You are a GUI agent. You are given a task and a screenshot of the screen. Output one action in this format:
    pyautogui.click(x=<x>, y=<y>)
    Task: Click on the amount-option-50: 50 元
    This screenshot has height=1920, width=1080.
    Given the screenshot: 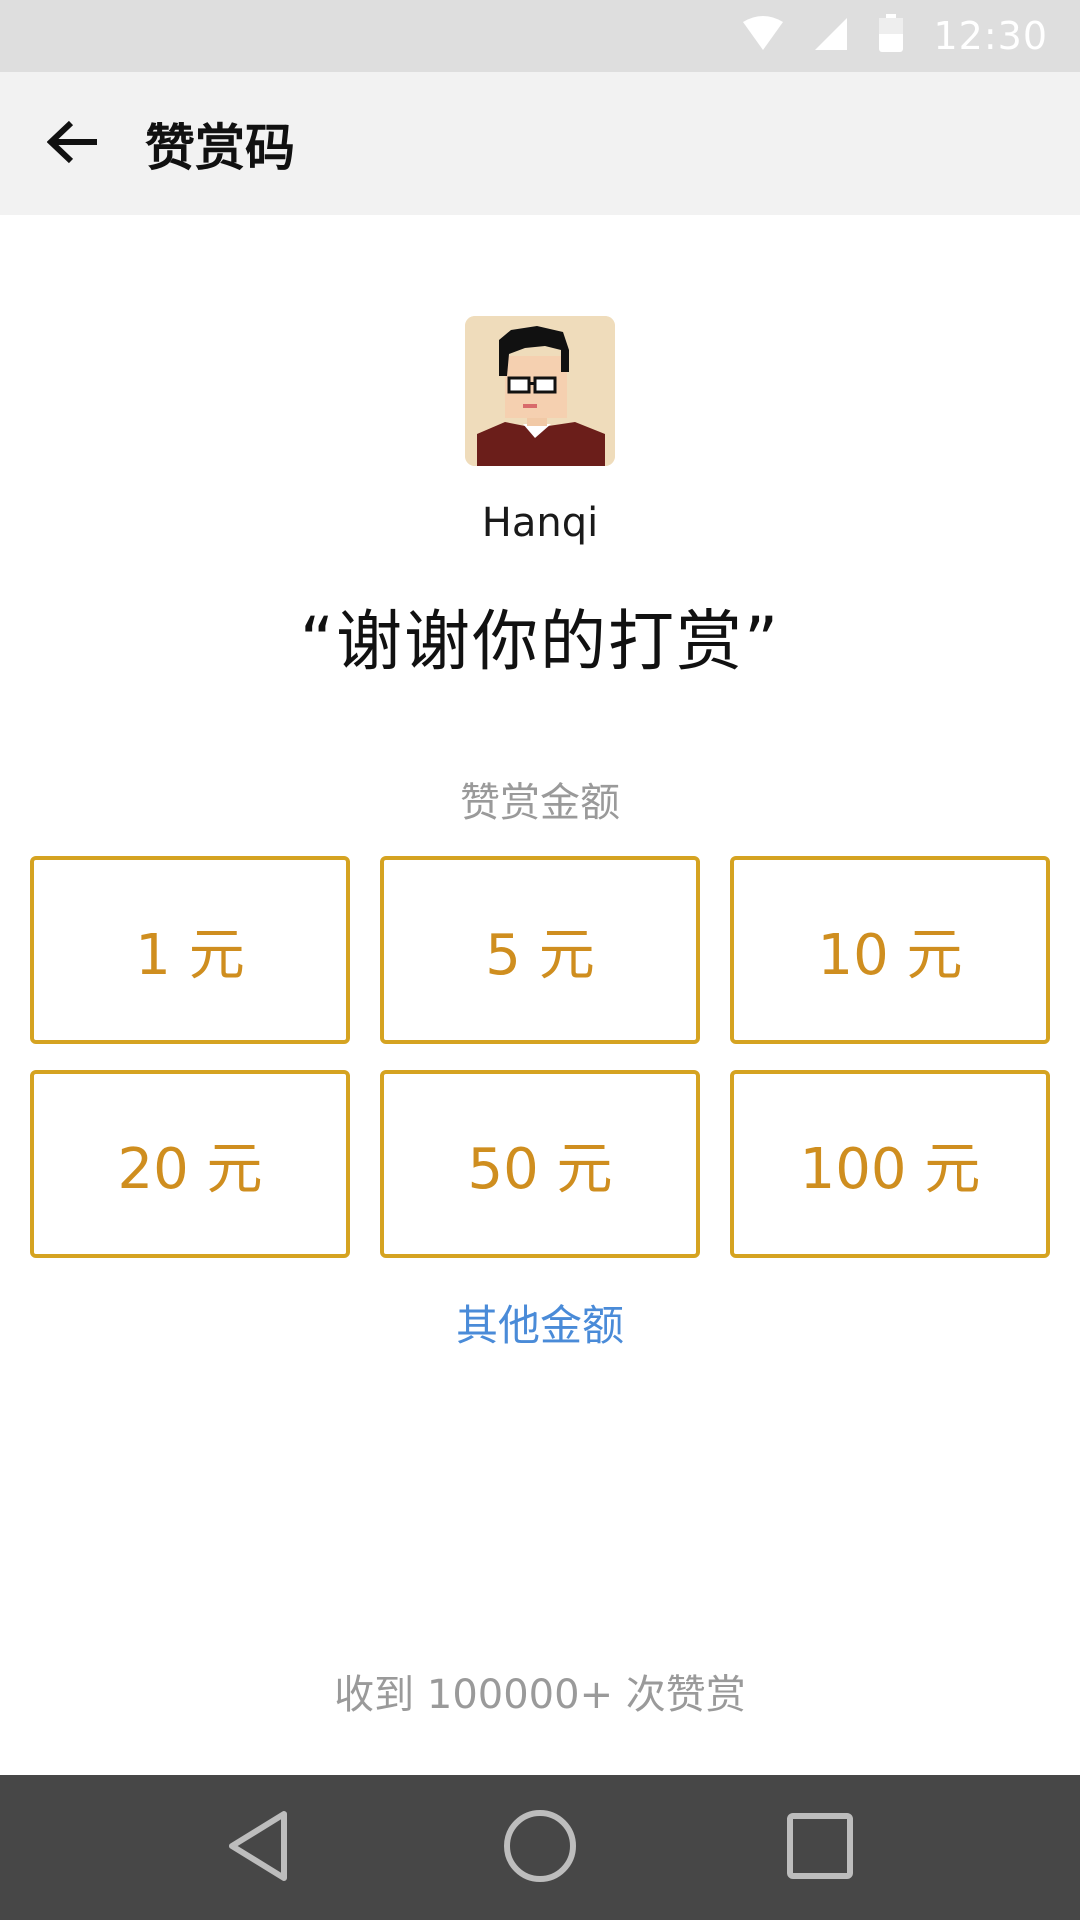 What is the action you would take?
    pyautogui.click(x=540, y=1164)
    